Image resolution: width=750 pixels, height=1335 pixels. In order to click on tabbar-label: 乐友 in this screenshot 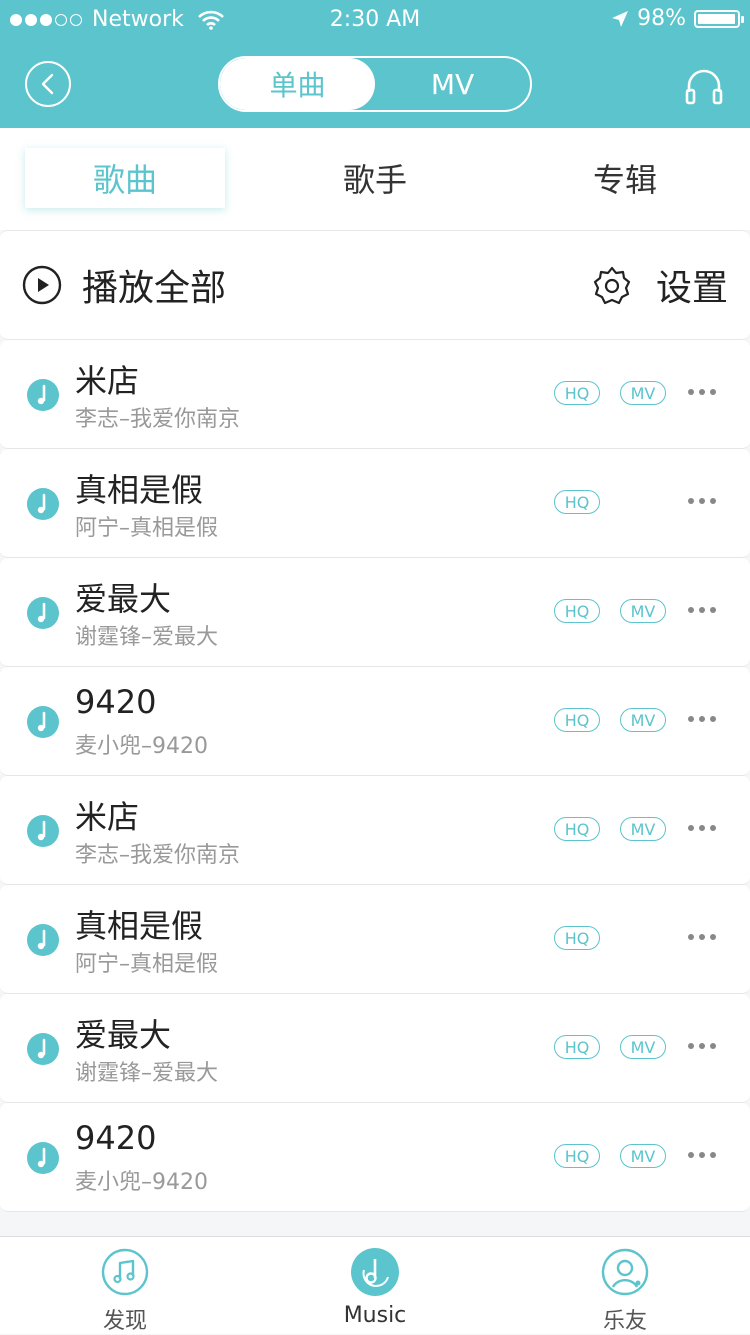, I will do `click(624, 1321)`.